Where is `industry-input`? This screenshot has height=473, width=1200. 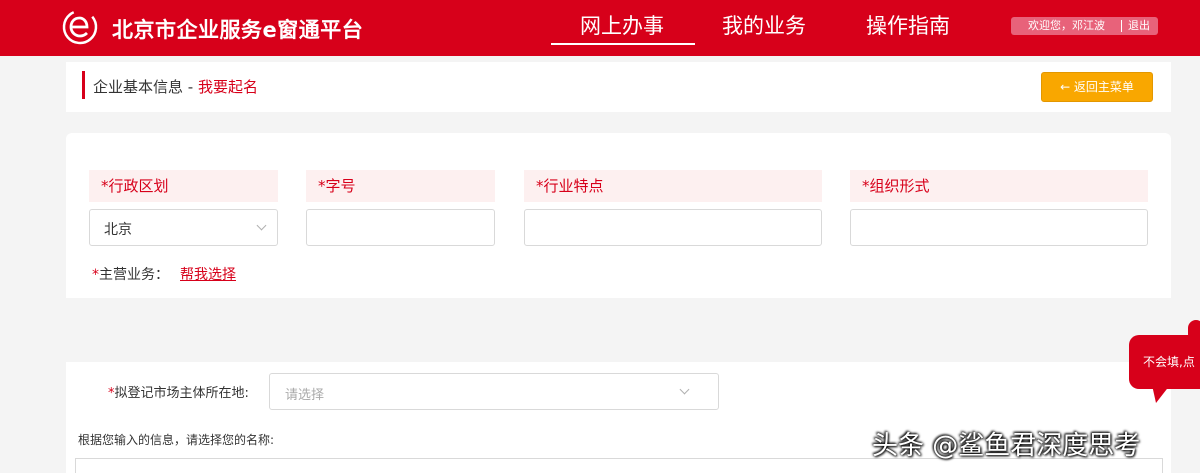 industry-input is located at coordinates (673, 227).